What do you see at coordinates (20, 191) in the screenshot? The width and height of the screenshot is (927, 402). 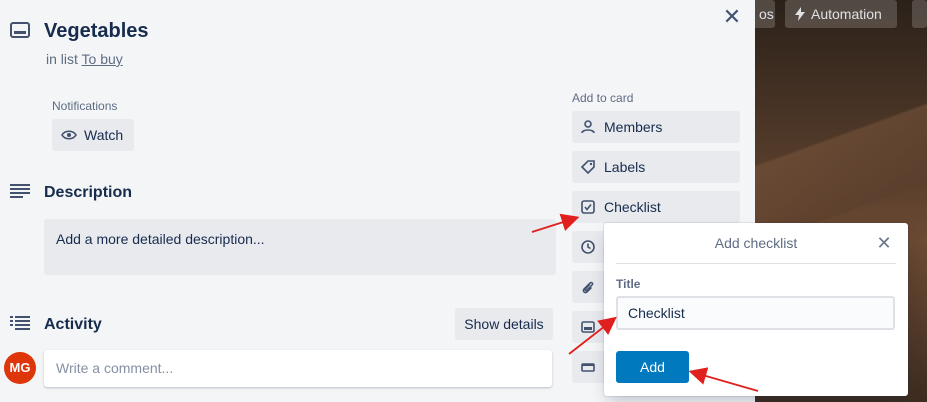 I see `description-icon` at bounding box center [20, 191].